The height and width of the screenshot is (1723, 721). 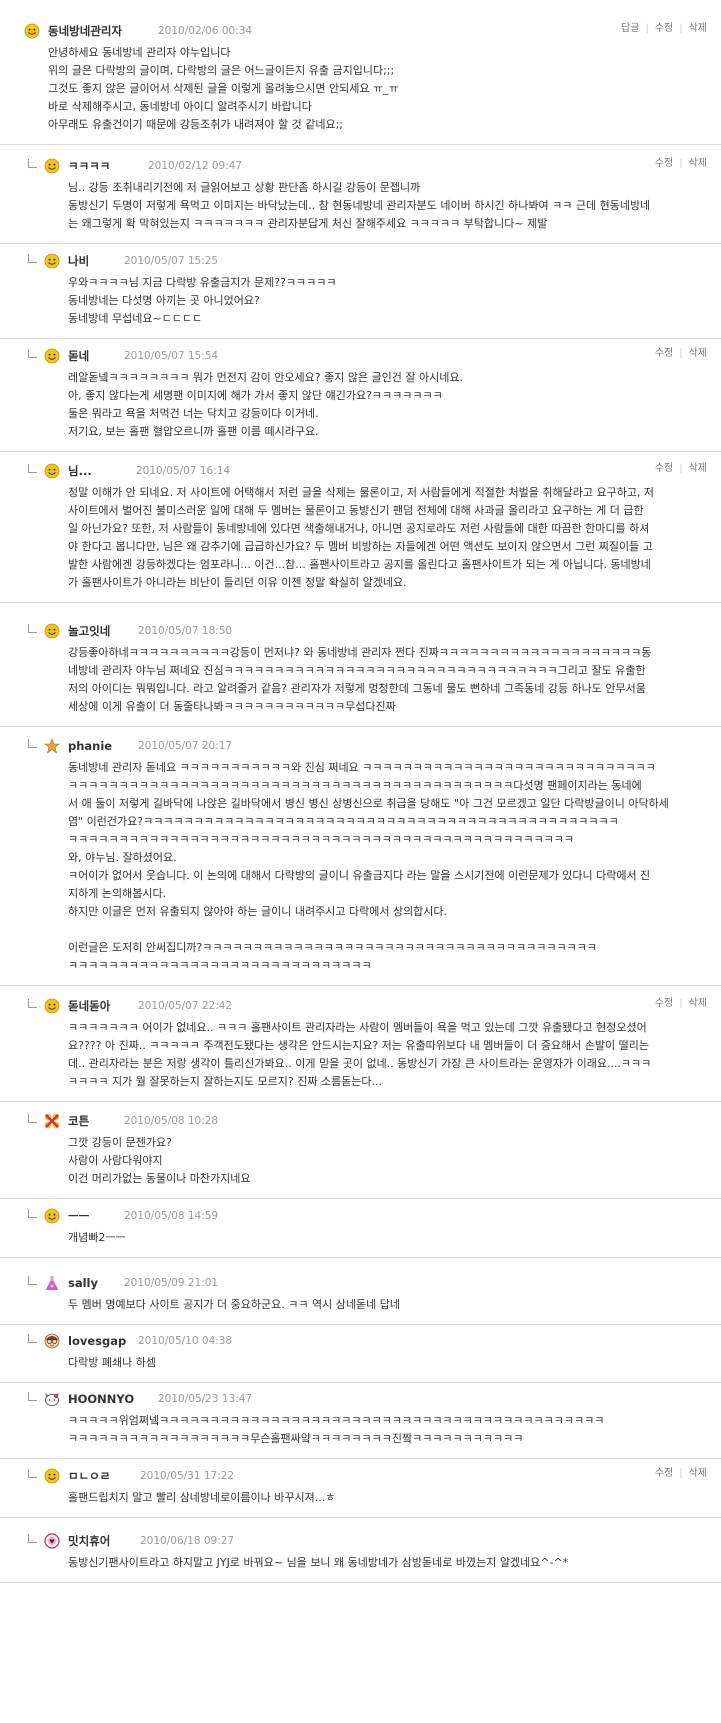 I want to click on comment-date: 2010/05/10 04:38, so click(x=185, y=1341).